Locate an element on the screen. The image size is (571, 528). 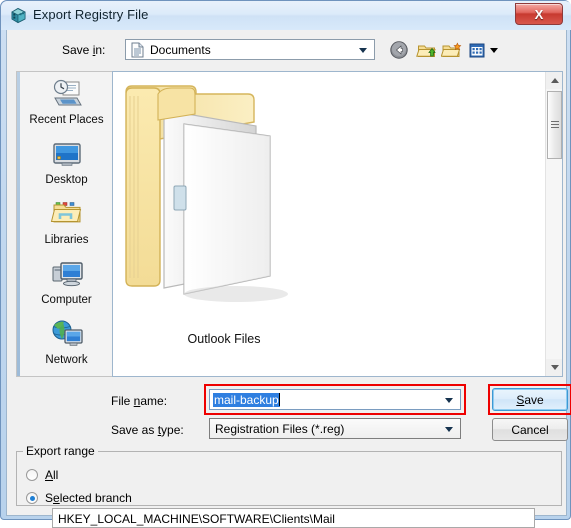
place-libraries: Libraries is located at coordinates (66, 224).